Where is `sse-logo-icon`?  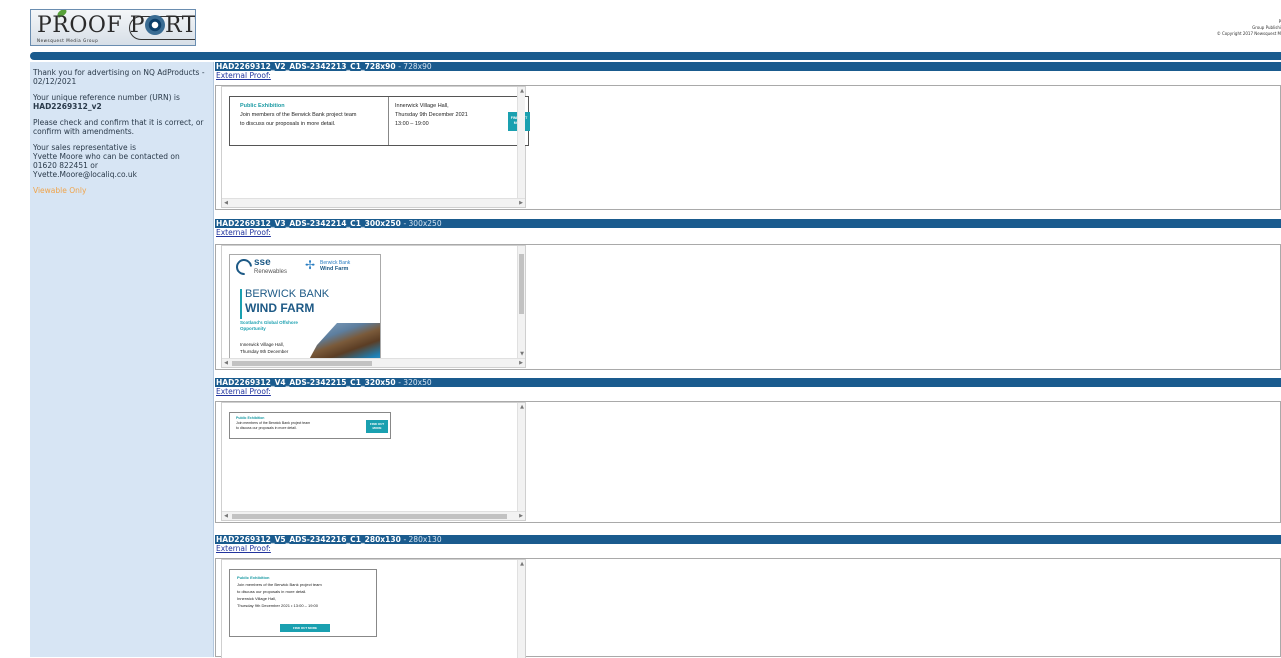 sse-logo-icon is located at coordinates (244, 267).